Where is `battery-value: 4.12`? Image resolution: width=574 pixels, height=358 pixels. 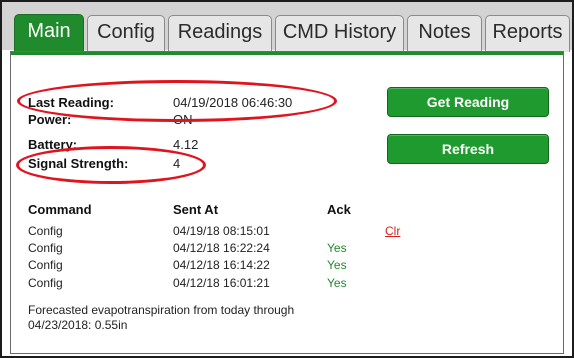
battery-value: 4.12 is located at coordinates (186, 144).